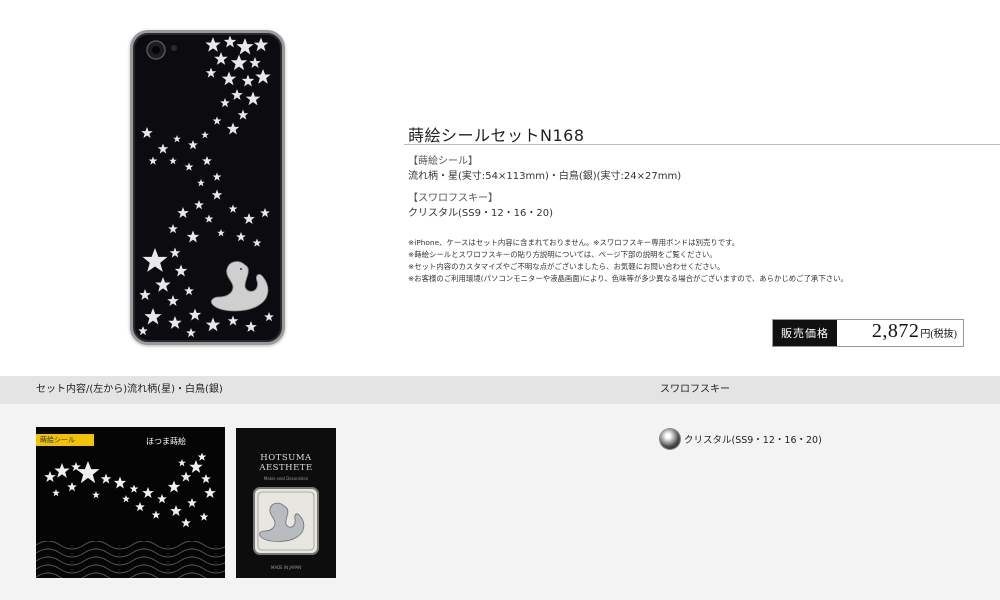  I want to click on price-unit: 円(税抜), so click(938, 334).